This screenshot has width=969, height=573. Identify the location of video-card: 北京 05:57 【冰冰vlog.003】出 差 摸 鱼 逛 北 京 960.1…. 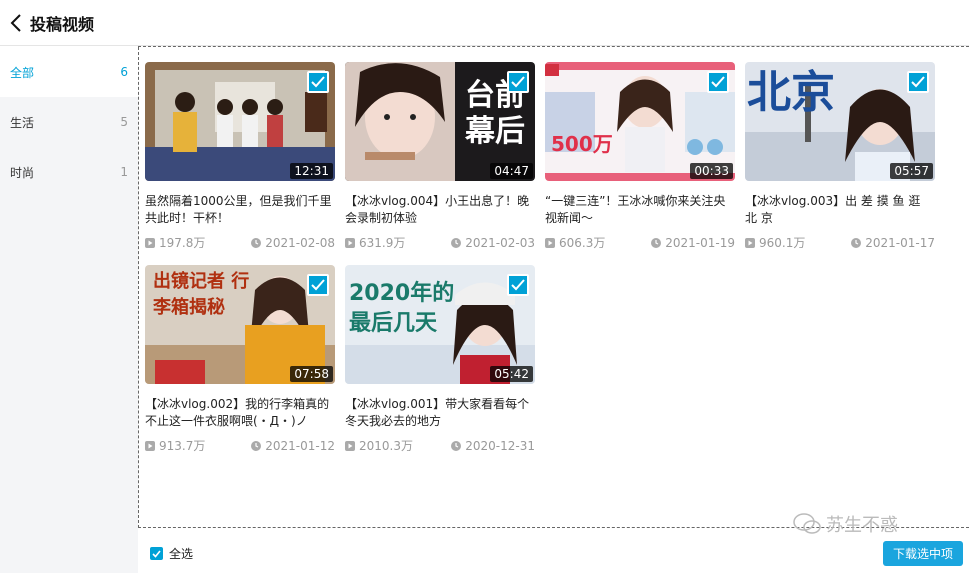
(840, 157).